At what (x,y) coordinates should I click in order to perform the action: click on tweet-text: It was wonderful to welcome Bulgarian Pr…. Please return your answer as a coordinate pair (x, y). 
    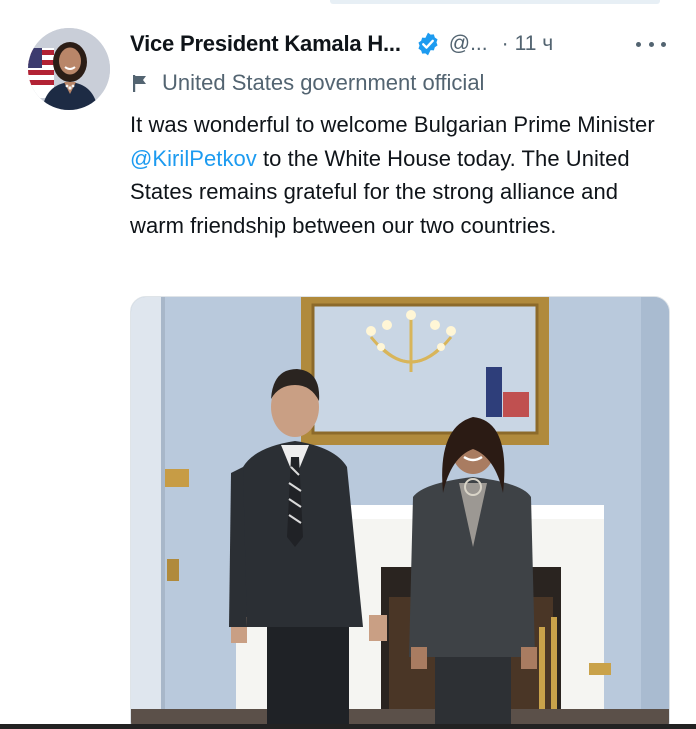
    Looking at the image, I should click on (402, 175).